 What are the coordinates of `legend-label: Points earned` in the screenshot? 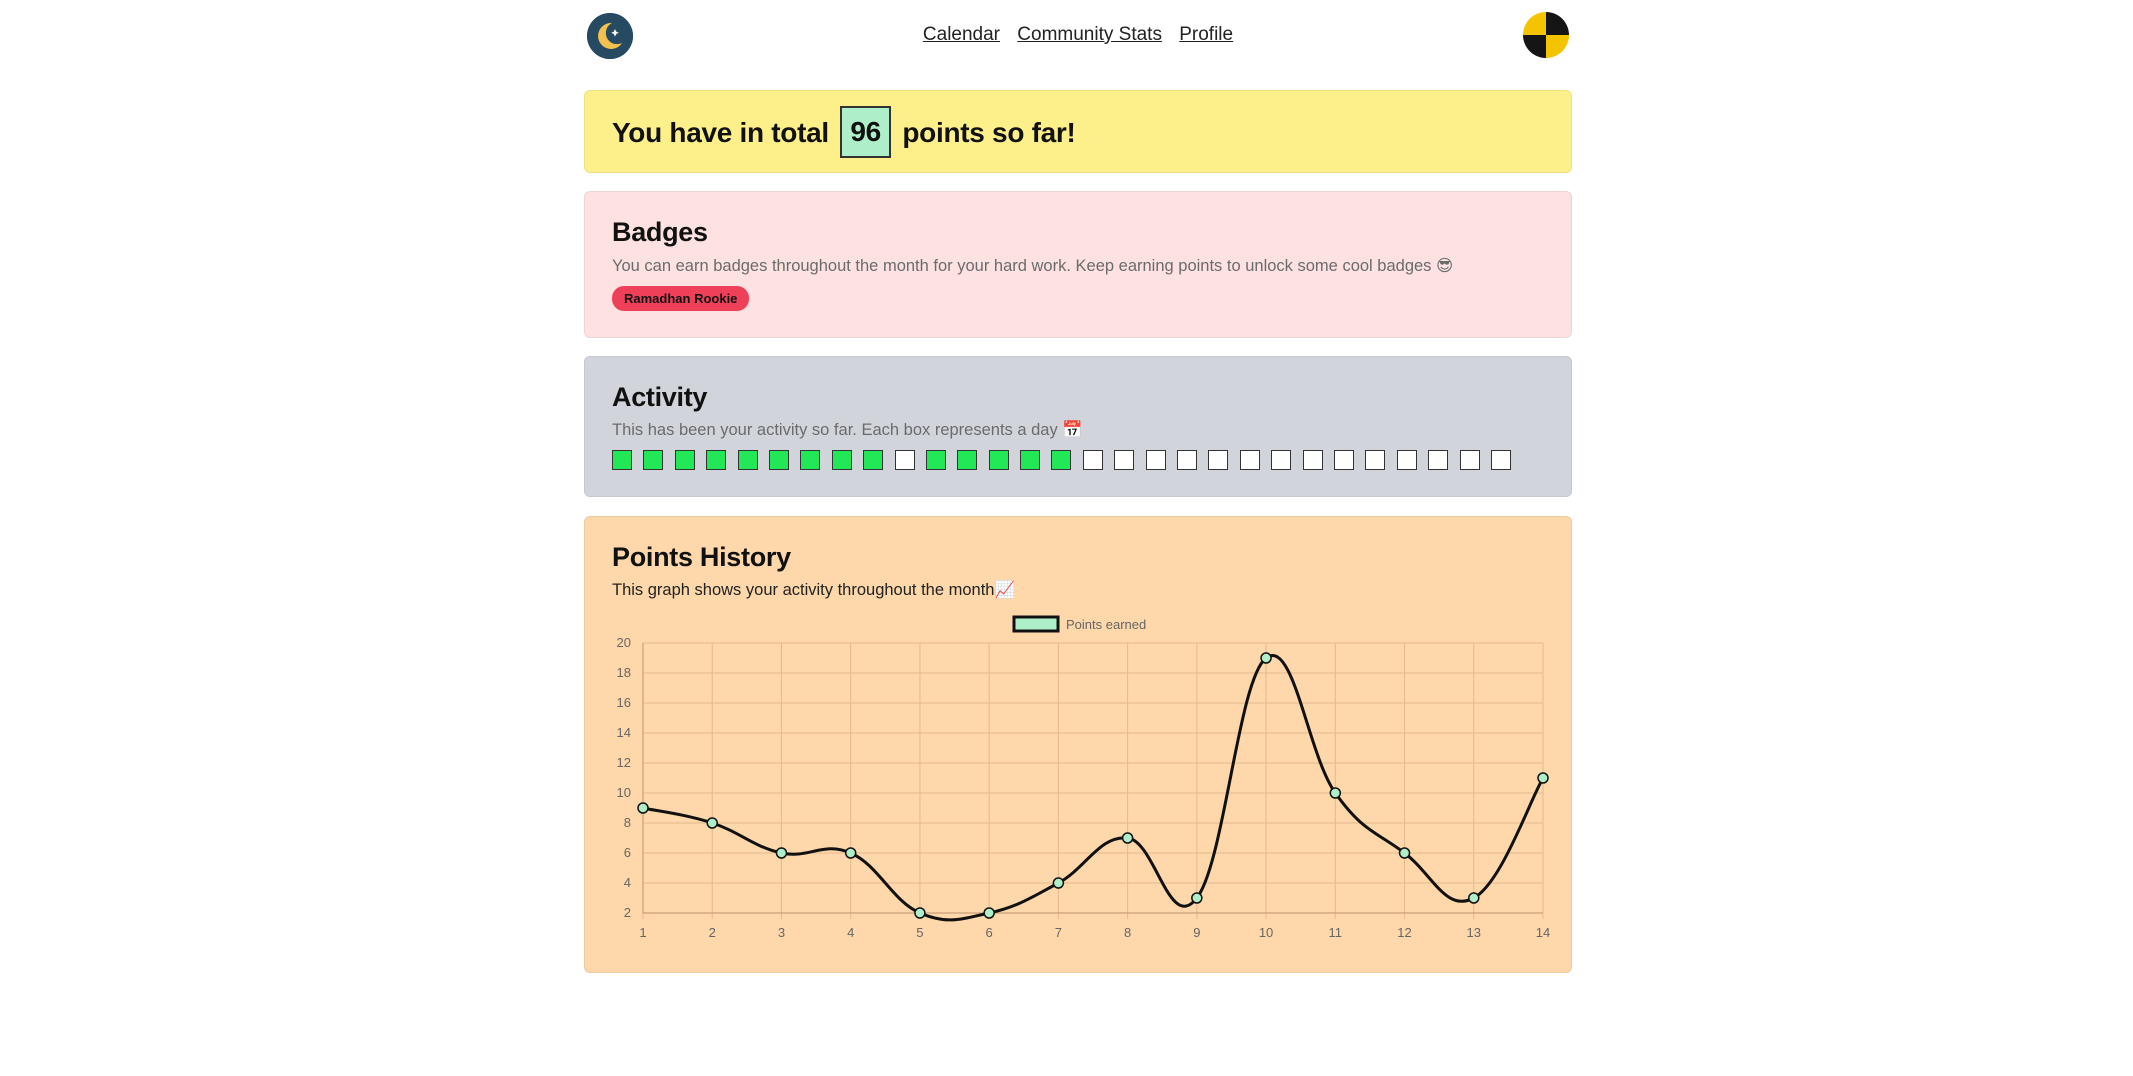 It's located at (1106, 624).